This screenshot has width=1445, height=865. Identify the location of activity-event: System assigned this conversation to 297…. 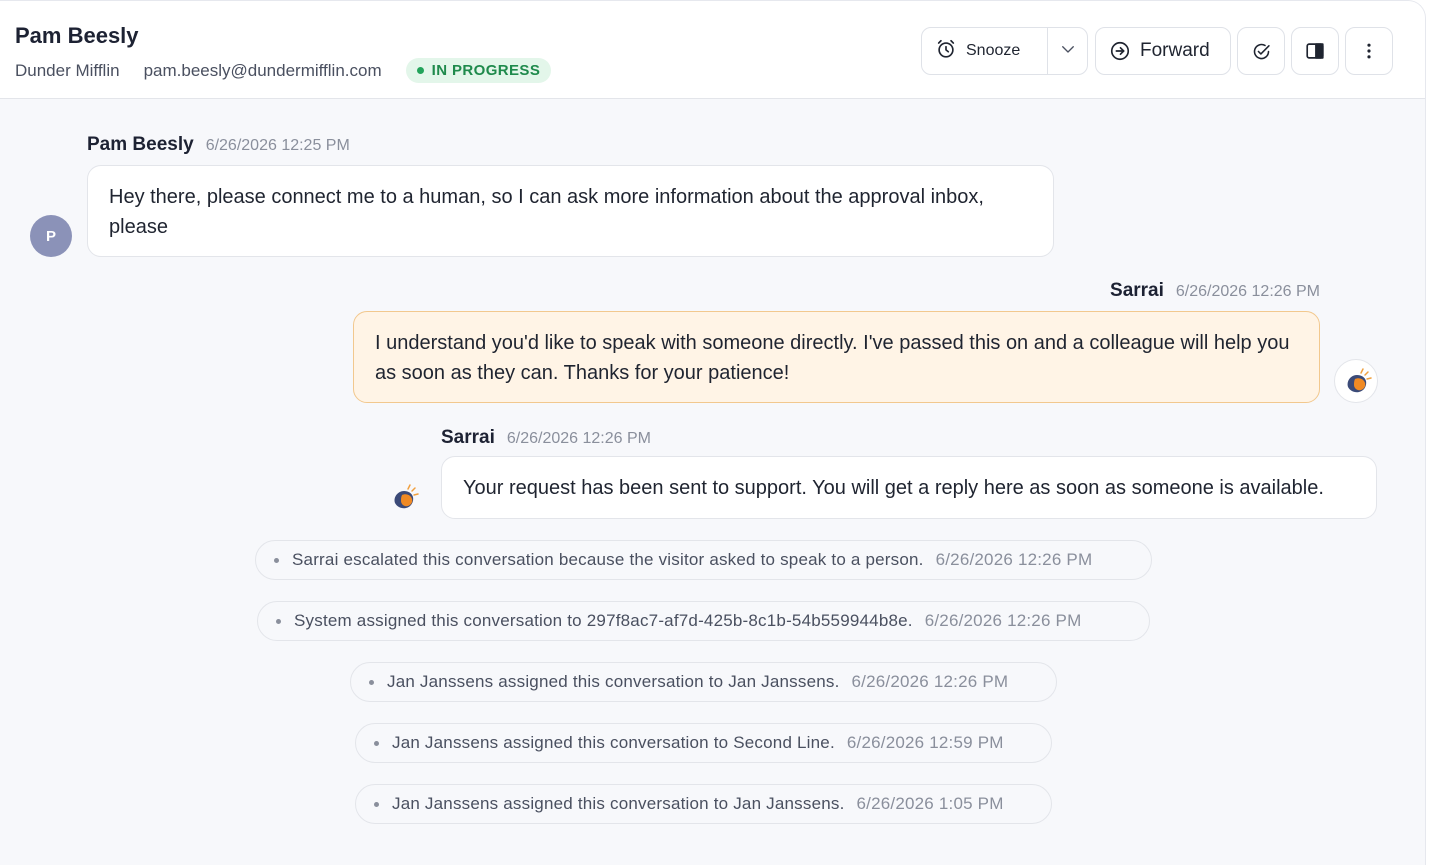
(703, 621).